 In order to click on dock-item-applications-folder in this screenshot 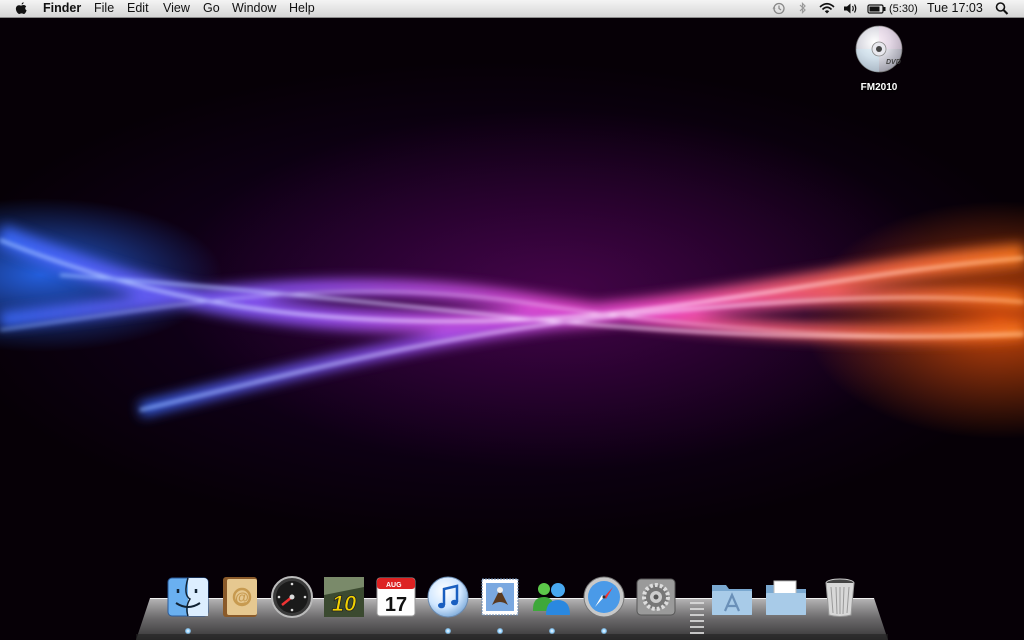, I will do `click(732, 597)`.